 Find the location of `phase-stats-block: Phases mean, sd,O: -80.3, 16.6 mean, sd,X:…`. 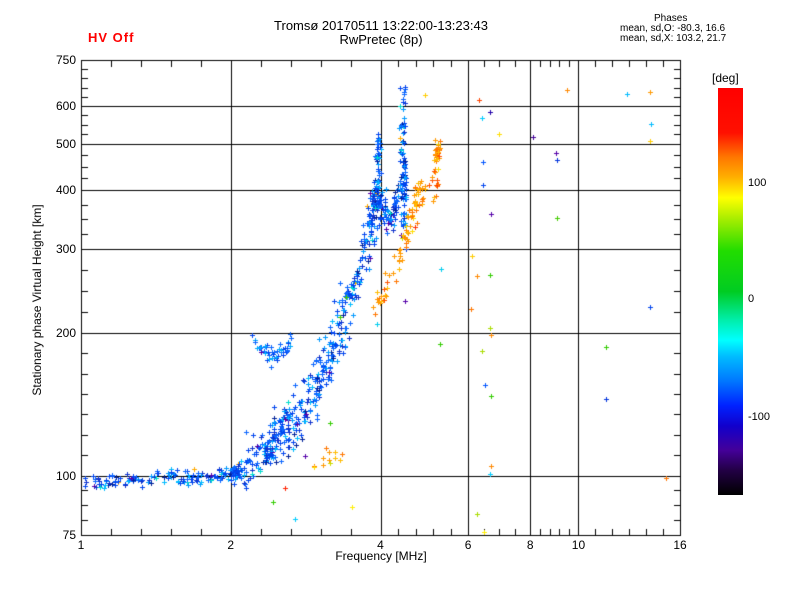

phase-stats-block: Phases mean, sd,O: -80.3, 16.6 mean, sd,X:… is located at coordinates (673, 29).